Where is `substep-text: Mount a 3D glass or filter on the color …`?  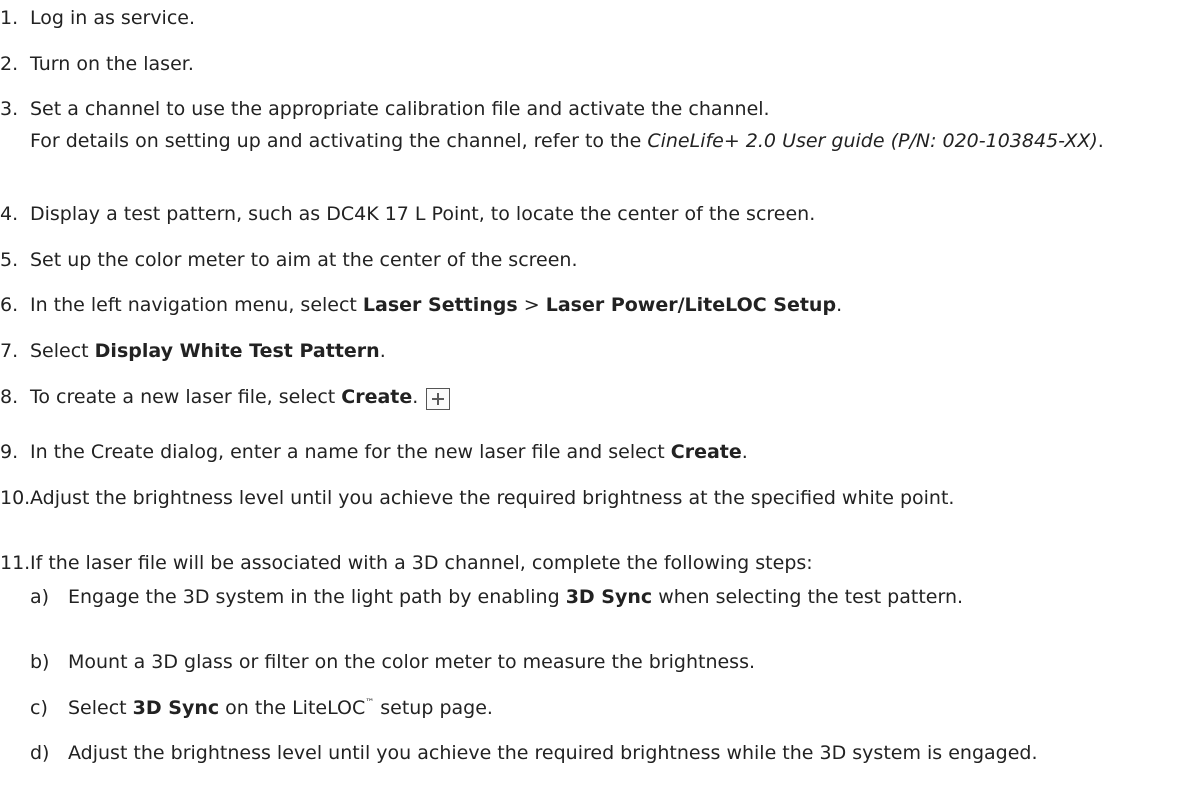
substep-text: Mount a 3D glass or filter on the color … is located at coordinates (412, 662).